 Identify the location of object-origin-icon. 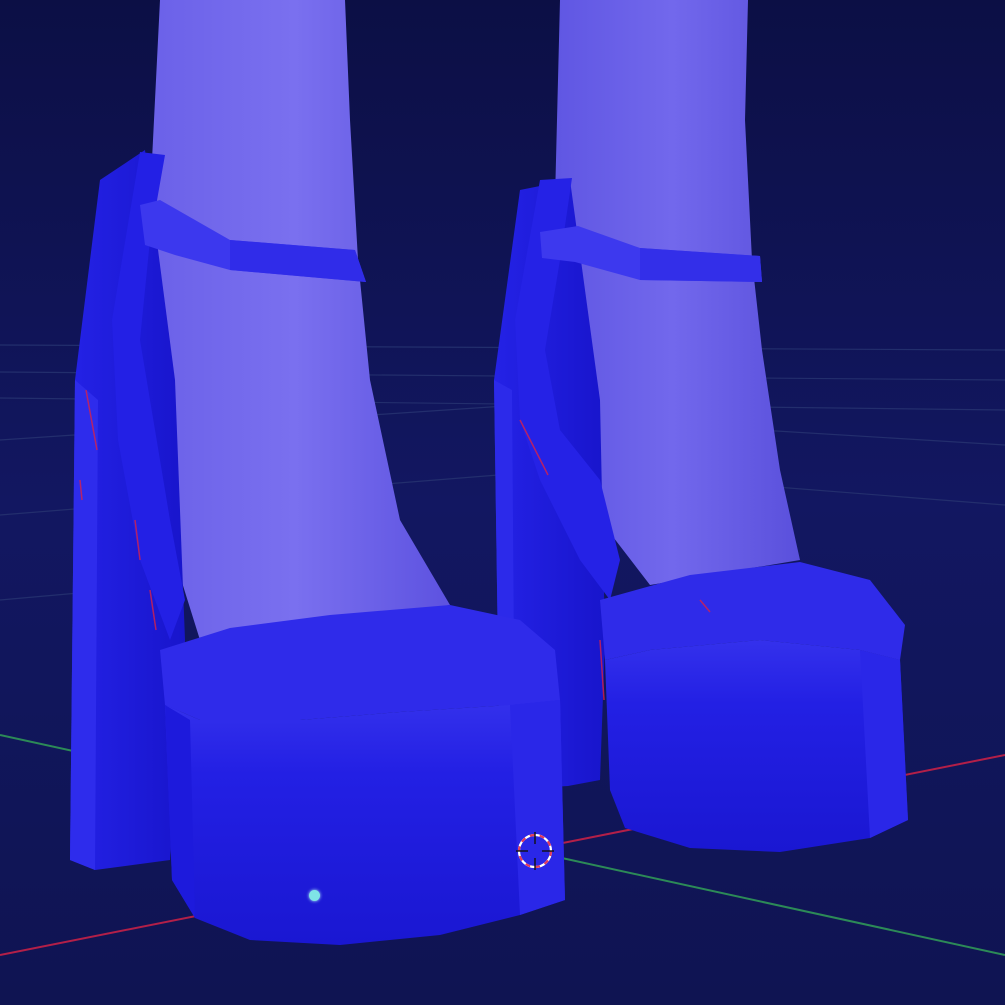
(314, 895).